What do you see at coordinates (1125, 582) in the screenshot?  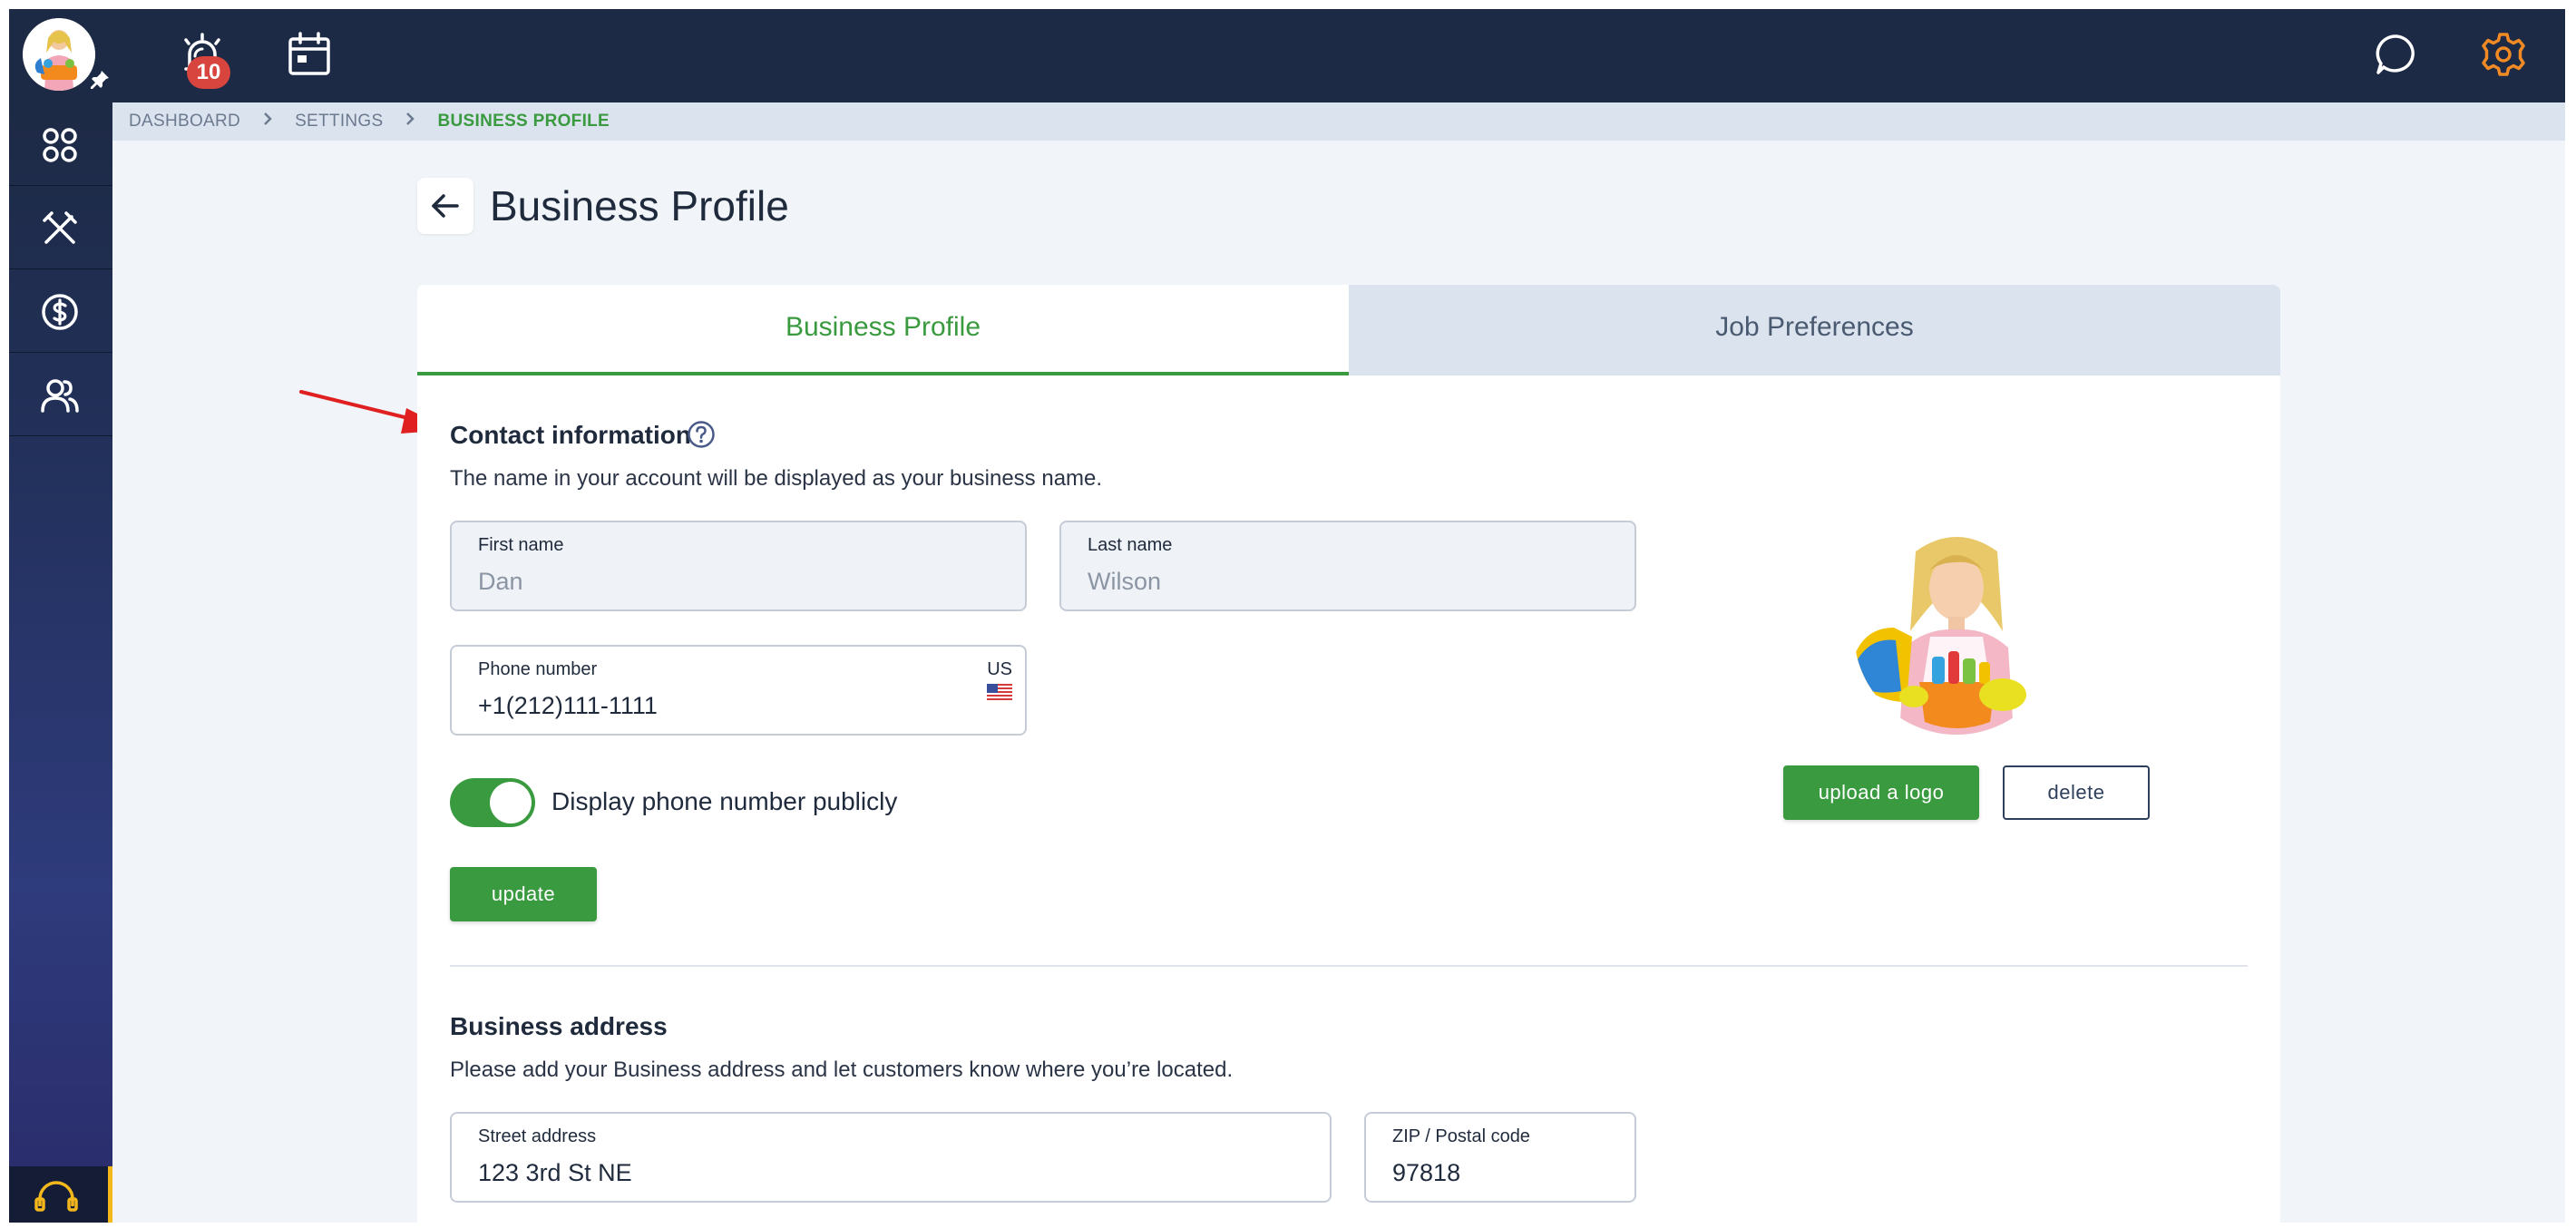 I see `last-name-value: Wilson` at bounding box center [1125, 582].